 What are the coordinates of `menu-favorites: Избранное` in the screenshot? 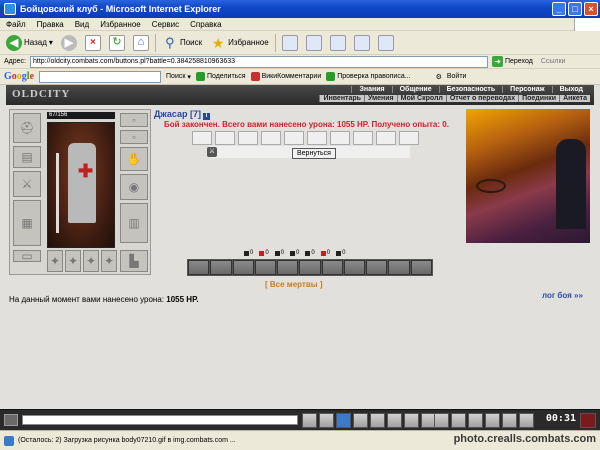 It's located at (120, 24).